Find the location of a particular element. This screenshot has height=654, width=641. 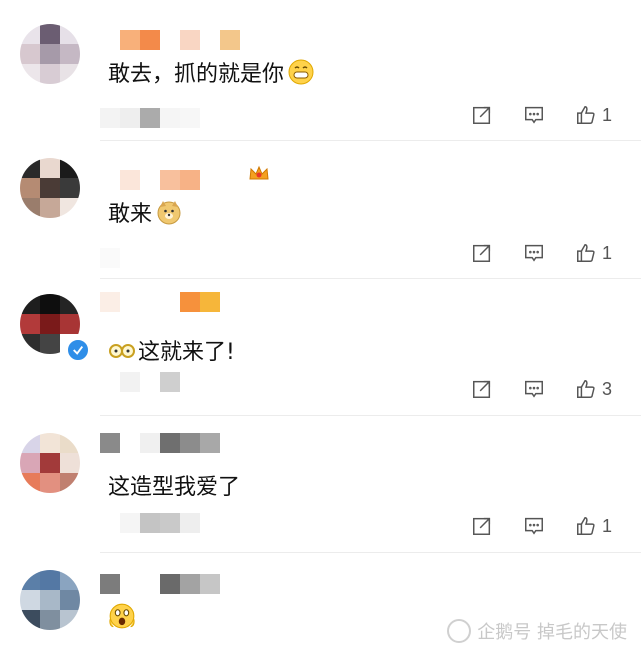

like-button: 3 is located at coordinates (593, 389).